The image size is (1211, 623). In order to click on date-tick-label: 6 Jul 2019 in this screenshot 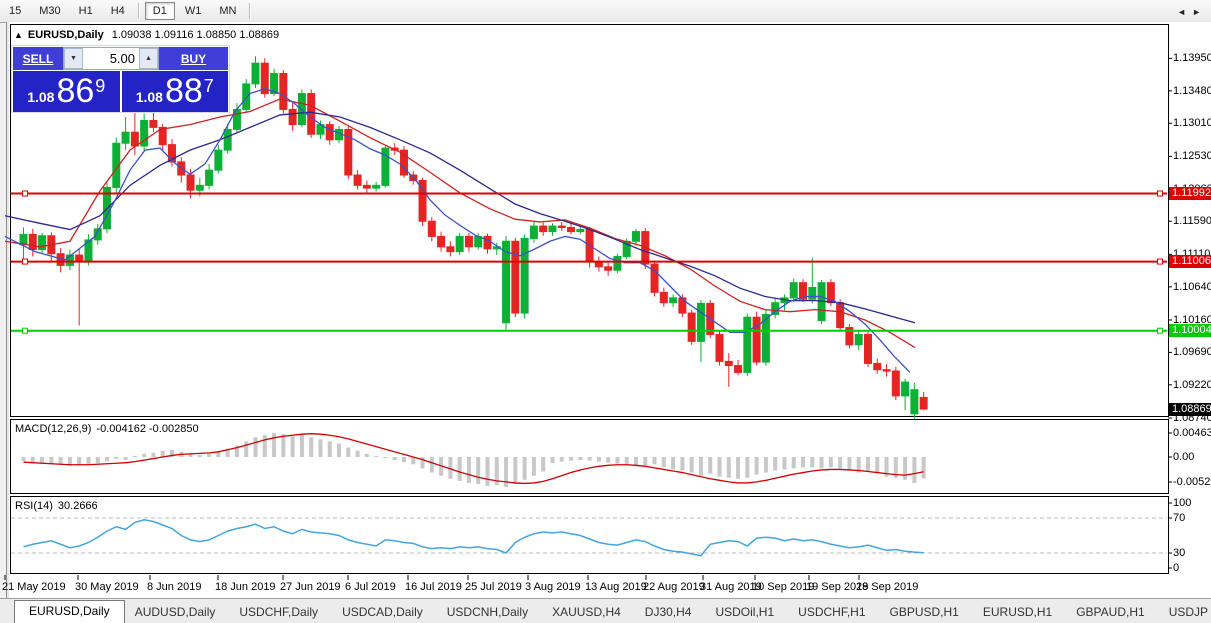, I will do `click(370, 587)`.